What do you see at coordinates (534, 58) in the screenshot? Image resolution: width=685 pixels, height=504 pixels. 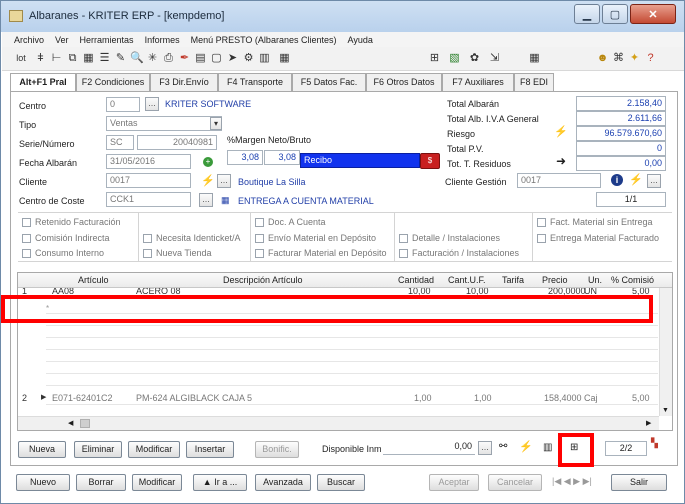 I see `calendar-icon: ▦` at bounding box center [534, 58].